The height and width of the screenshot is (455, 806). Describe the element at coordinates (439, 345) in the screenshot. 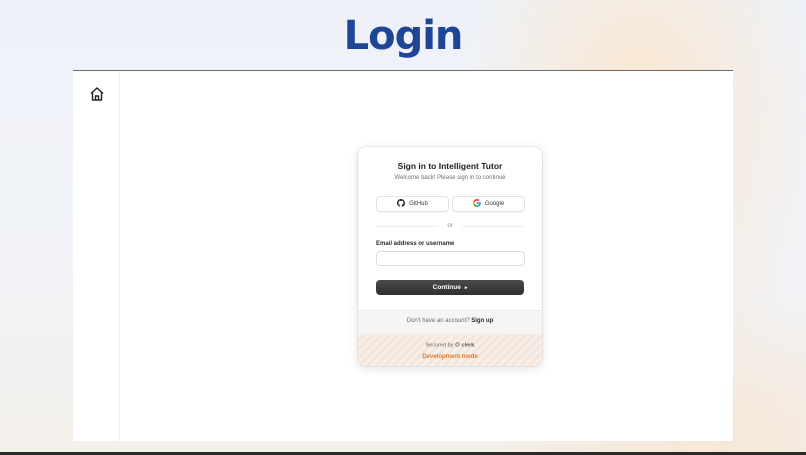

I see `secured-by-text: Secured by` at that location.